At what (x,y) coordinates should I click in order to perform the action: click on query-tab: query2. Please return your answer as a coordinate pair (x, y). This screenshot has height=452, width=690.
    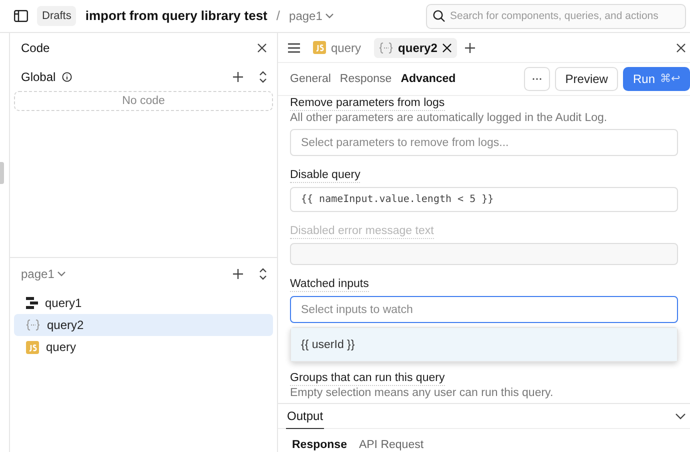
    Looking at the image, I should click on (416, 48).